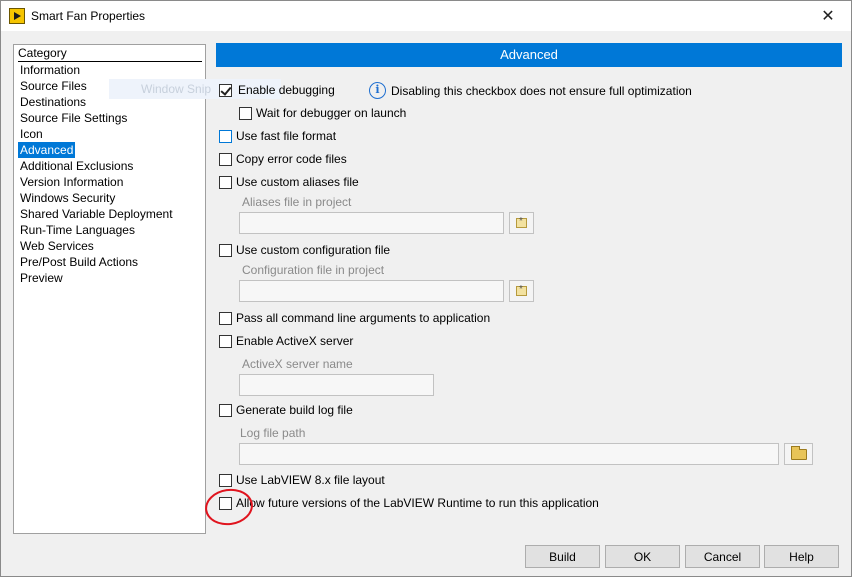  Describe the element at coordinates (77, 230) in the screenshot. I see `category-item-run-time-languages: Run-Time Languages` at that location.